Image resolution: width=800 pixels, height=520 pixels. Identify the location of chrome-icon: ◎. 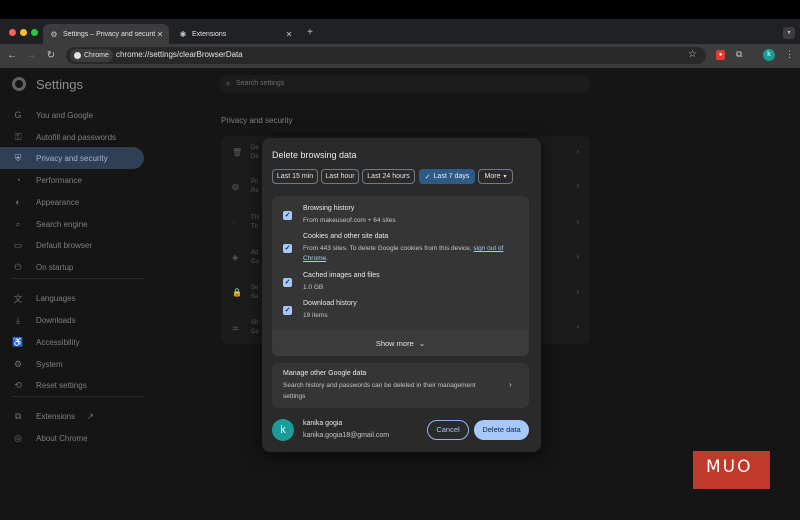
(18, 437).